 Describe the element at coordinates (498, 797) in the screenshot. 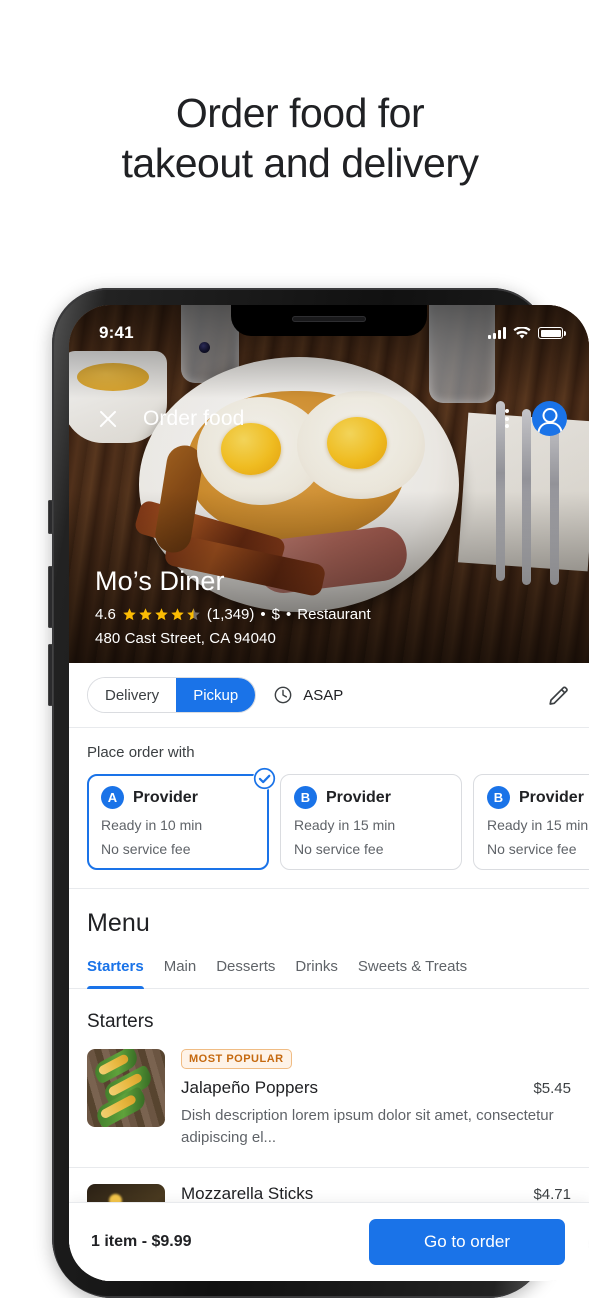

I see `provider-badge-3: B` at that location.